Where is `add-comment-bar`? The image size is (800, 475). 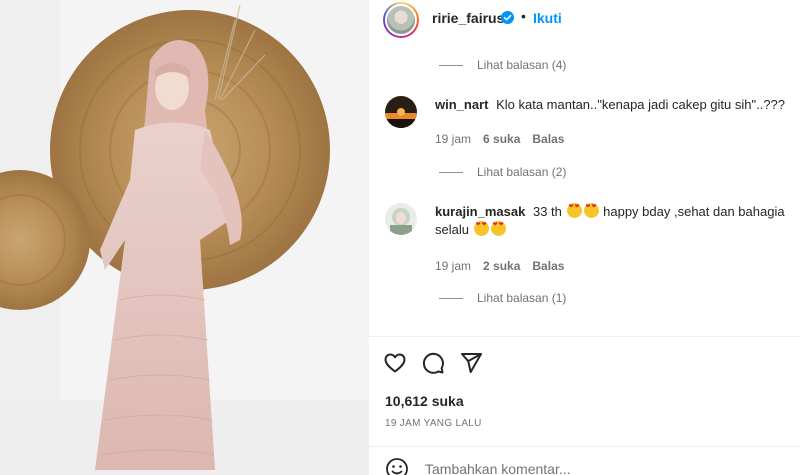 add-comment-bar is located at coordinates (584, 461).